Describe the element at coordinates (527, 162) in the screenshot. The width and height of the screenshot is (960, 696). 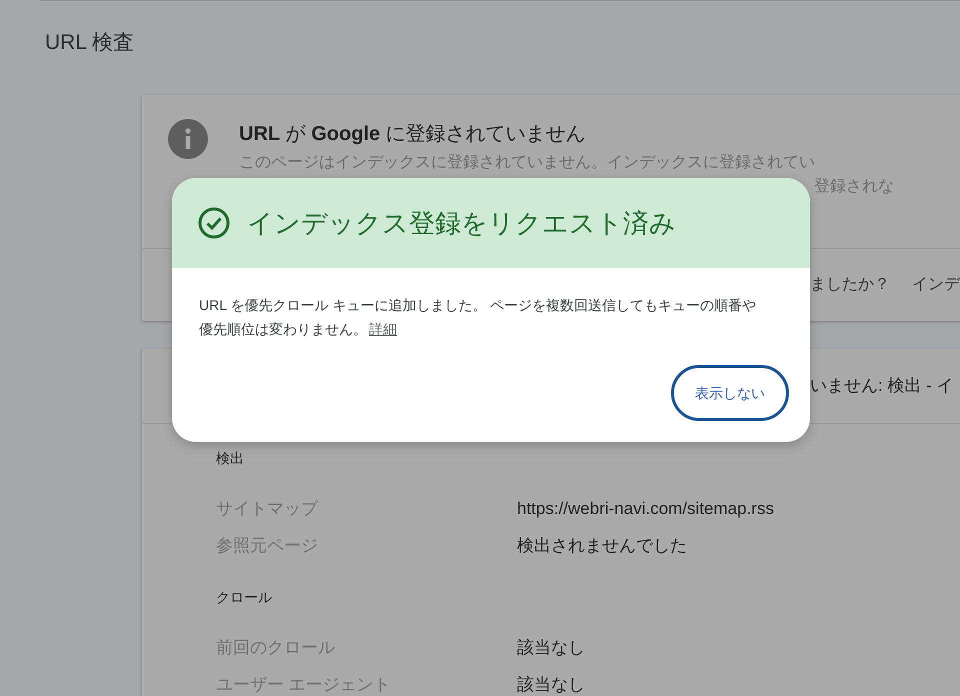
I see `status-description: このページはインデックスに登録されていません。インデックスに登録されてい` at that location.